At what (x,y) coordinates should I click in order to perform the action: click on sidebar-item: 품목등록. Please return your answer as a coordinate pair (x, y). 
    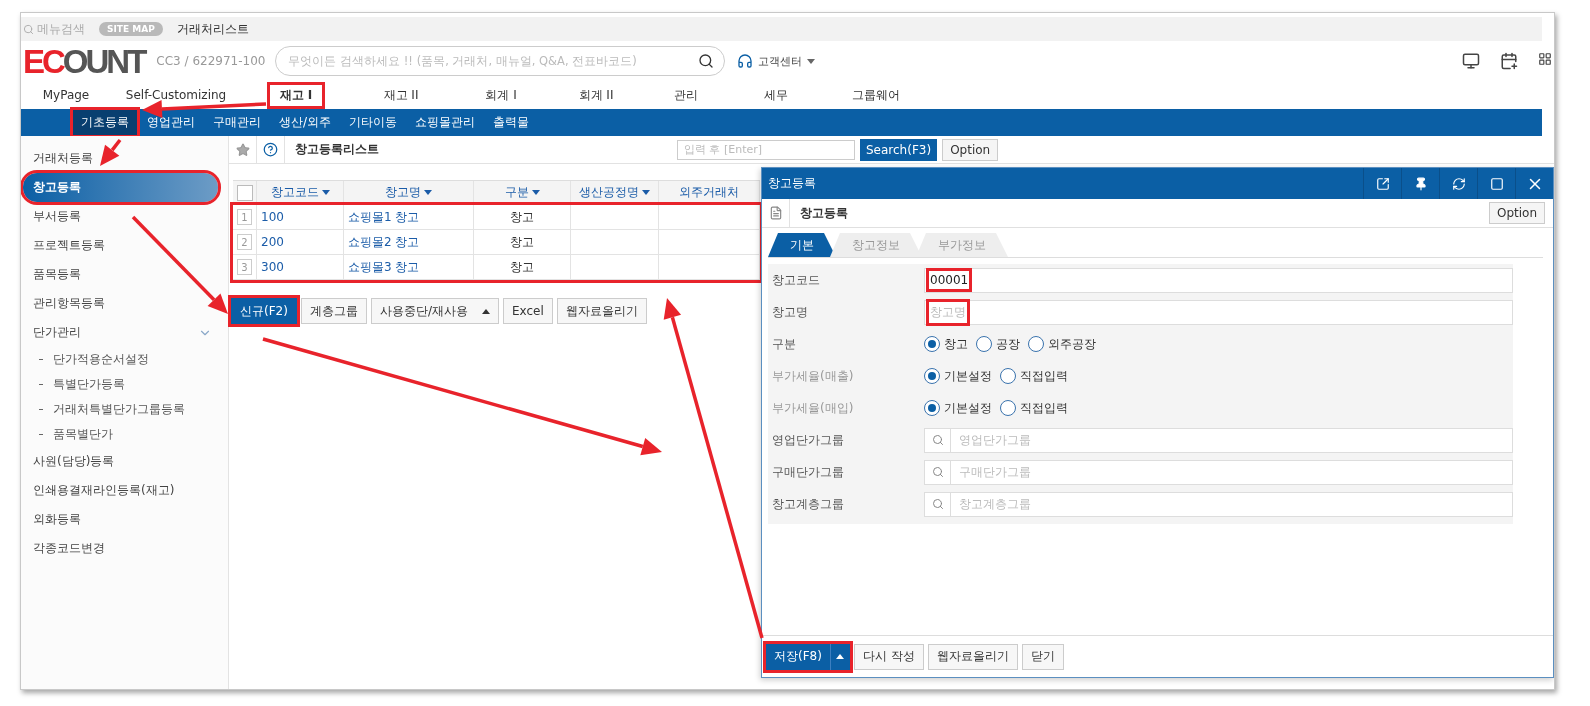
    Looking at the image, I should click on (120, 274).